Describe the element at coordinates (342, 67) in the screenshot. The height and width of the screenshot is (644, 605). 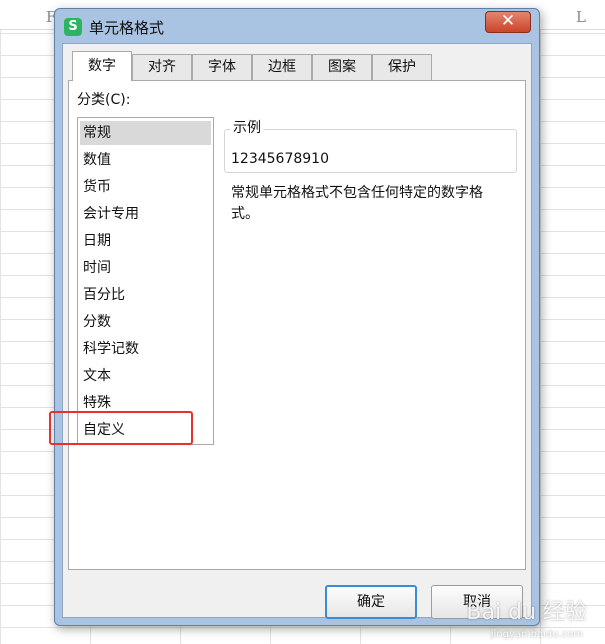
I see `tab-pattern: 图案` at that location.